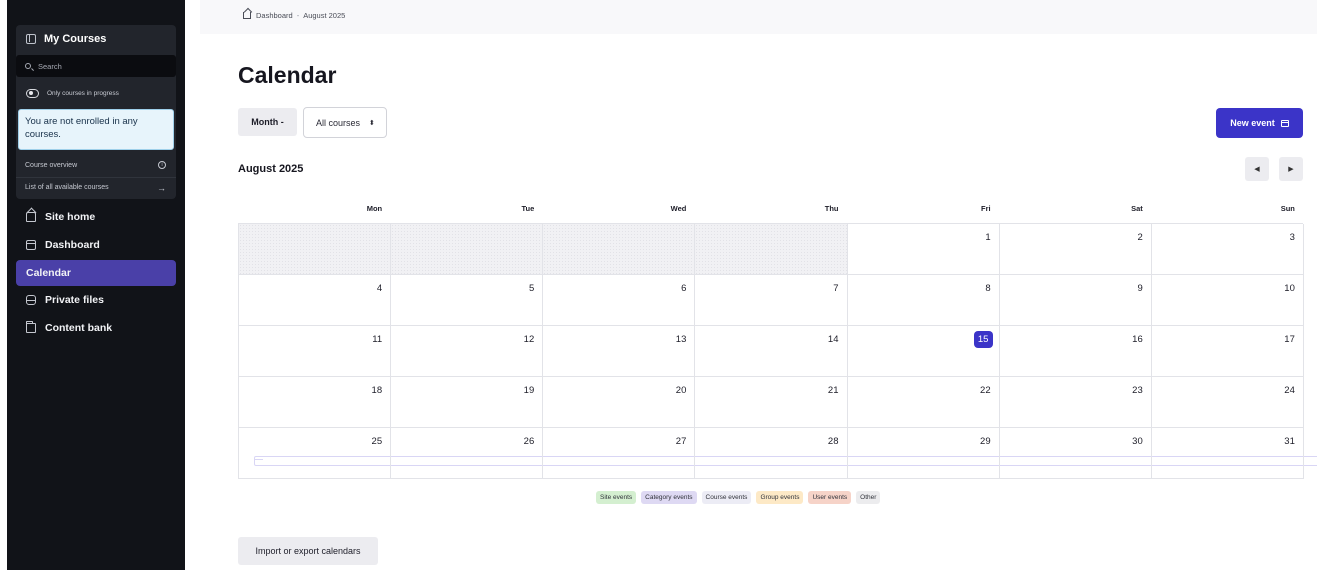 The width and height of the screenshot is (1317, 570). Describe the element at coordinates (528, 208) in the screenshot. I see `weekday-label: Tue` at that location.